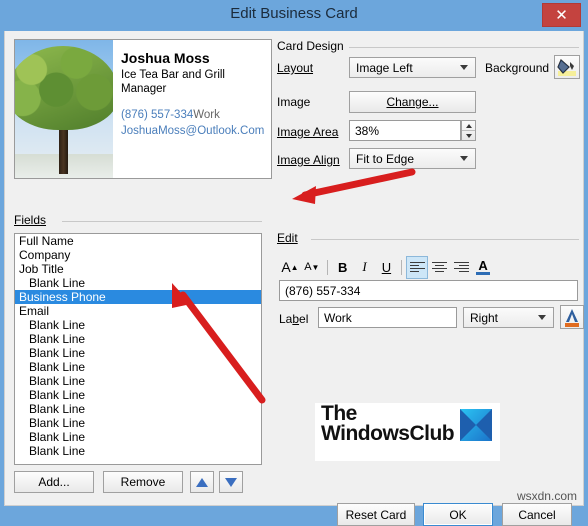 Image resolution: width=588 pixels, height=526 pixels. Describe the element at coordinates (64, 88) in the screenshot. I see `tree-canopy-shape` at that location.